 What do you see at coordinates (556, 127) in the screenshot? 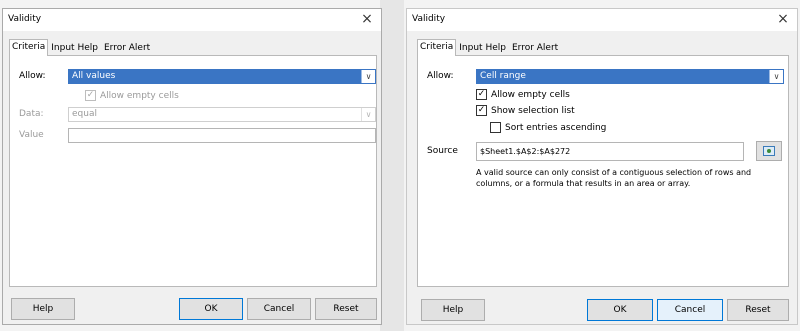
I see `sort-entries-label: Sort entries ascending` at bounding box center [556, 127].